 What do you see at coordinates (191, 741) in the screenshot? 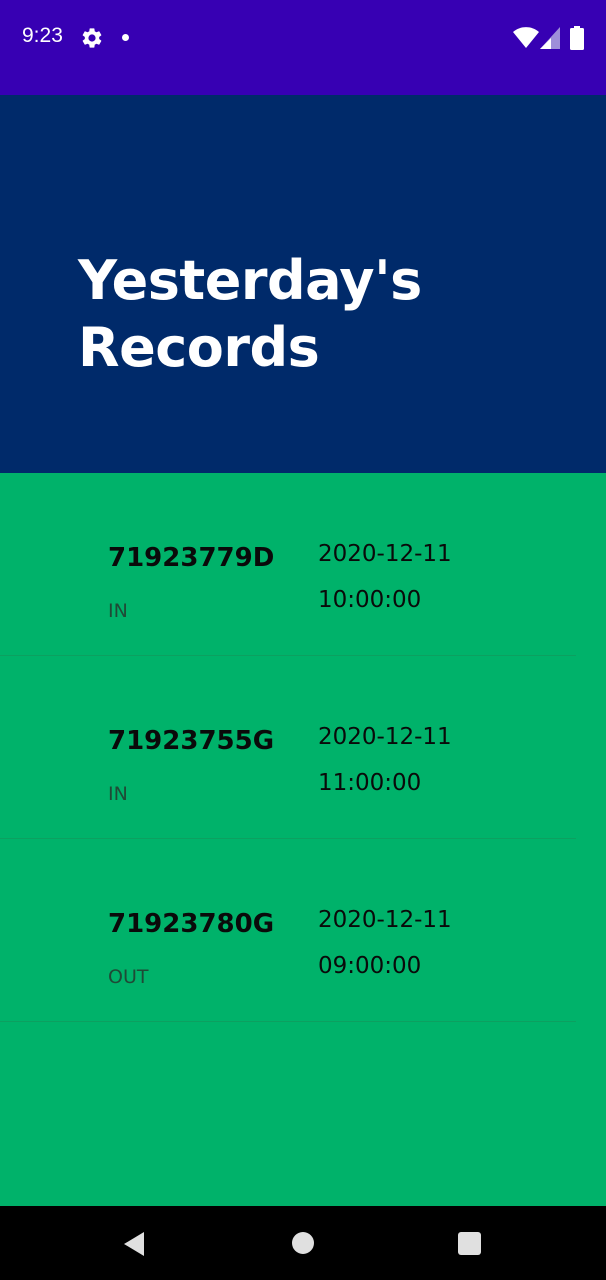
I see `record-id: 71923755G` at bounding box center [191, 741].